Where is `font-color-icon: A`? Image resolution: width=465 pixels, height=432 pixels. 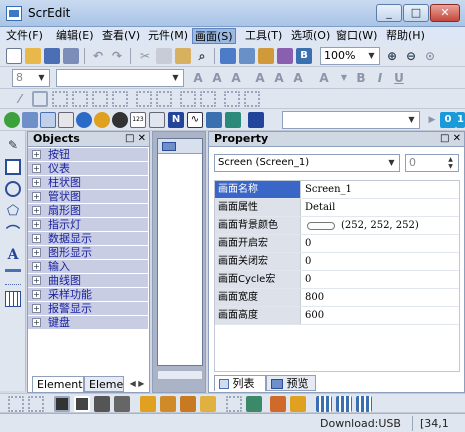 font-color-icon: A is located at coordinates (324, 78).